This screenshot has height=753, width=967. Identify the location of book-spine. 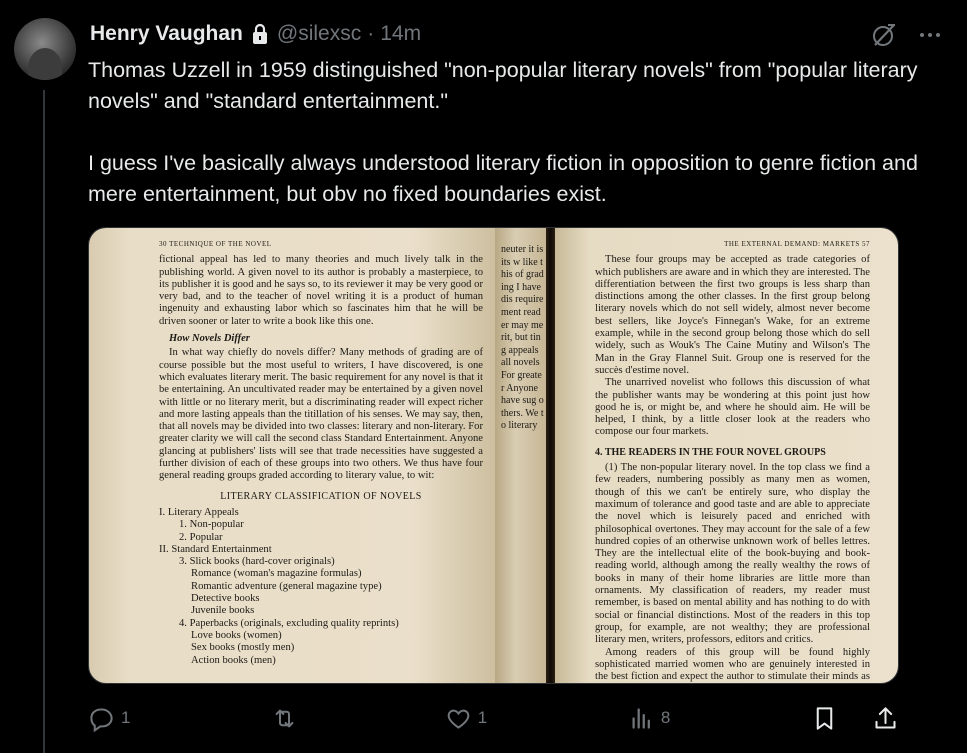
(550, 455).